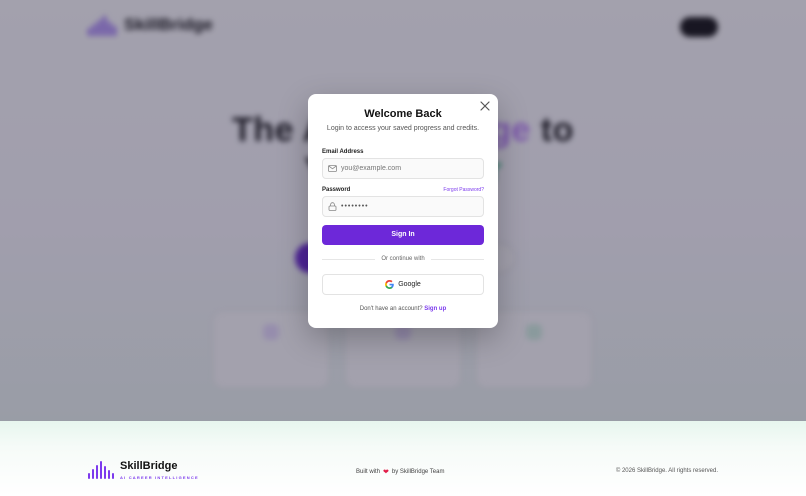 The height and width of the screenshot is (496, 806). What do you see at coordinates (418, 472) in the screenshot?
I see `built-suffix: by SkillBridge Team` at bounding box center [418, 472].